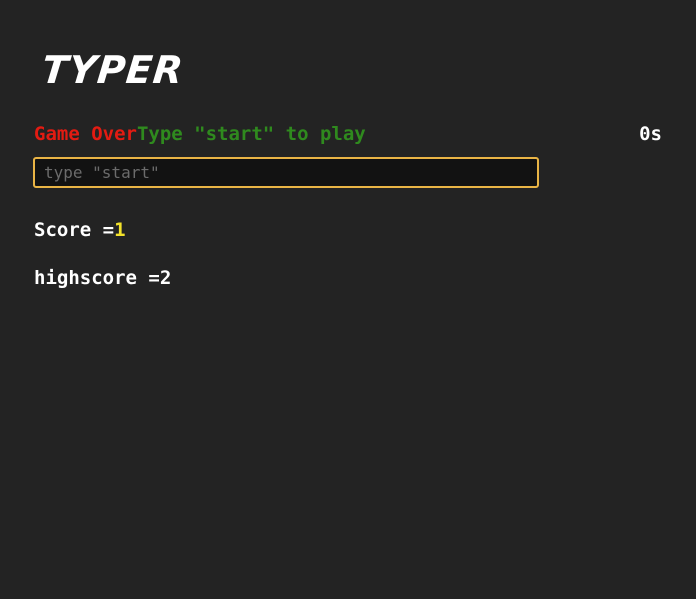  I want to click on highscore-value: 2, so click(165, 278).